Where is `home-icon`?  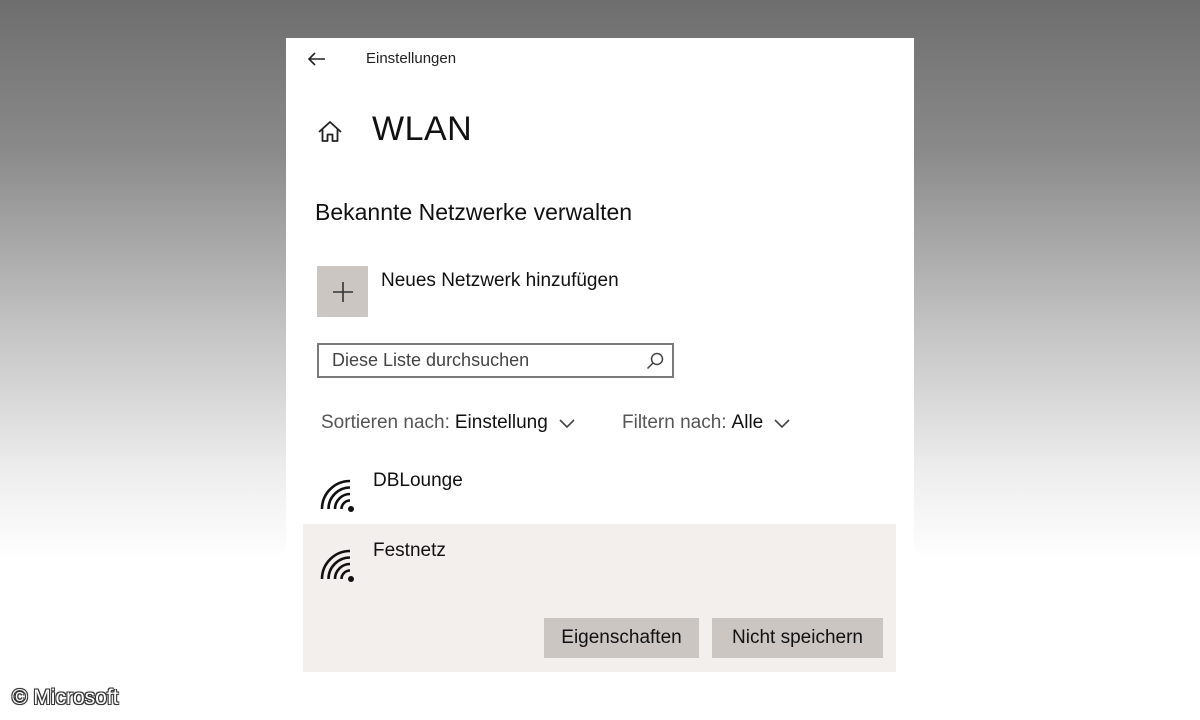
home-icon is located at coordinates (330, 132).